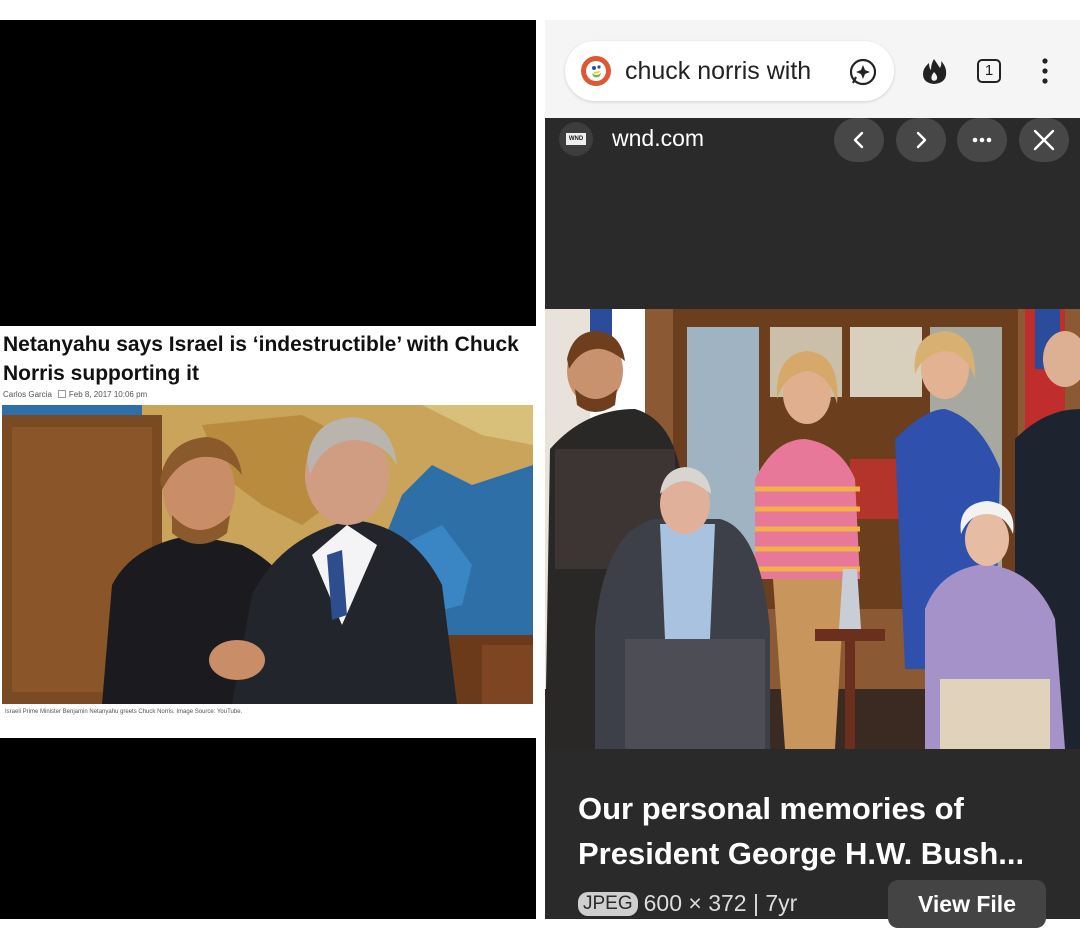 The height and width of the screenshot is (933, 1080). What do you see at coordinates (967, 904) in the screenshot?
I see `view-file-button: View File` at bounding box center [967, 904].